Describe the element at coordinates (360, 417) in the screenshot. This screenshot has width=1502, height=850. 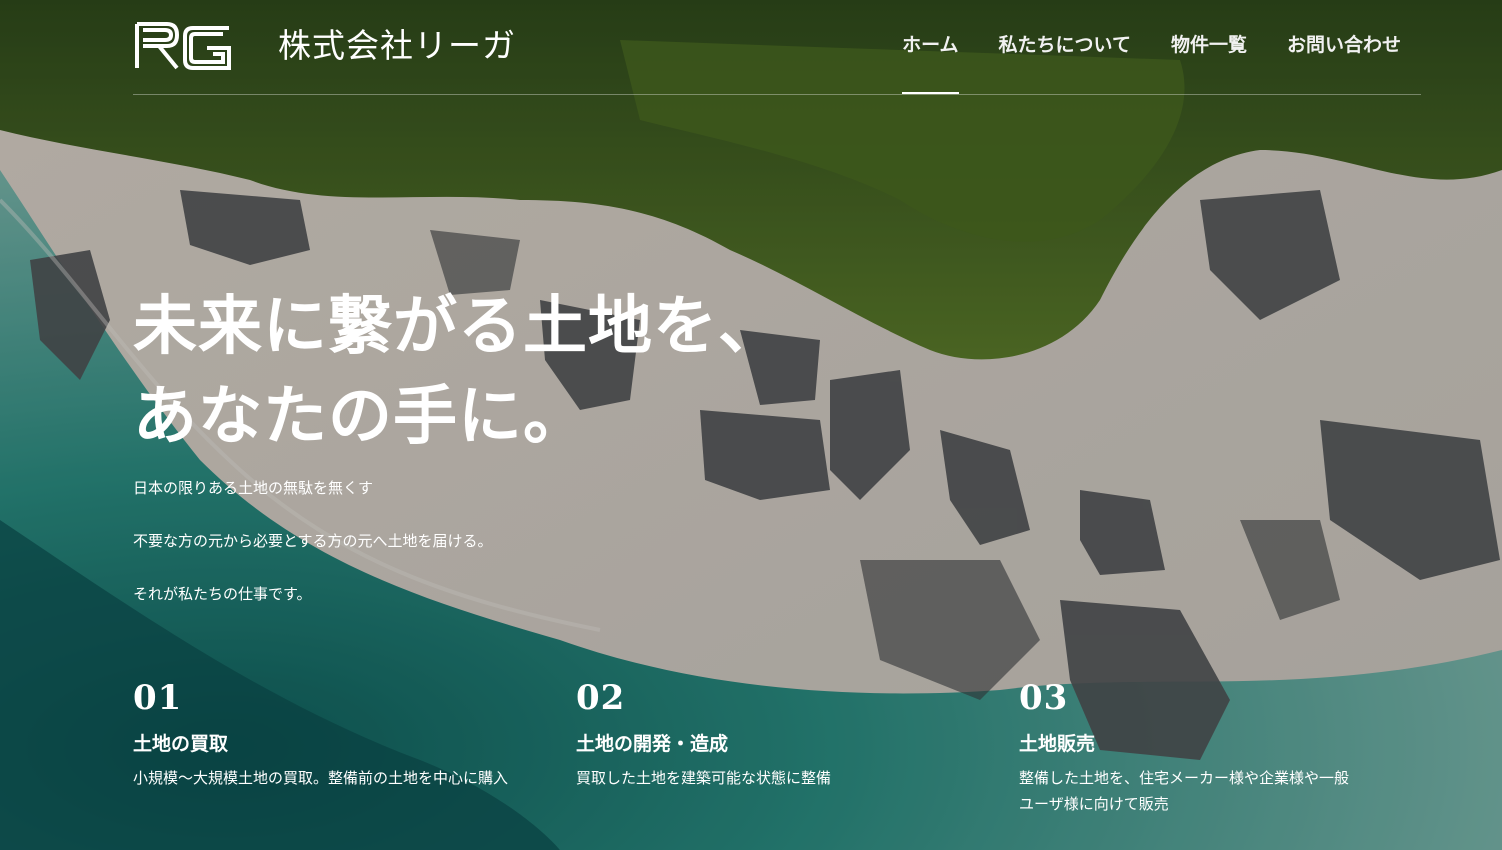
I see `headline-line-2: あなたの手に。` at that location.